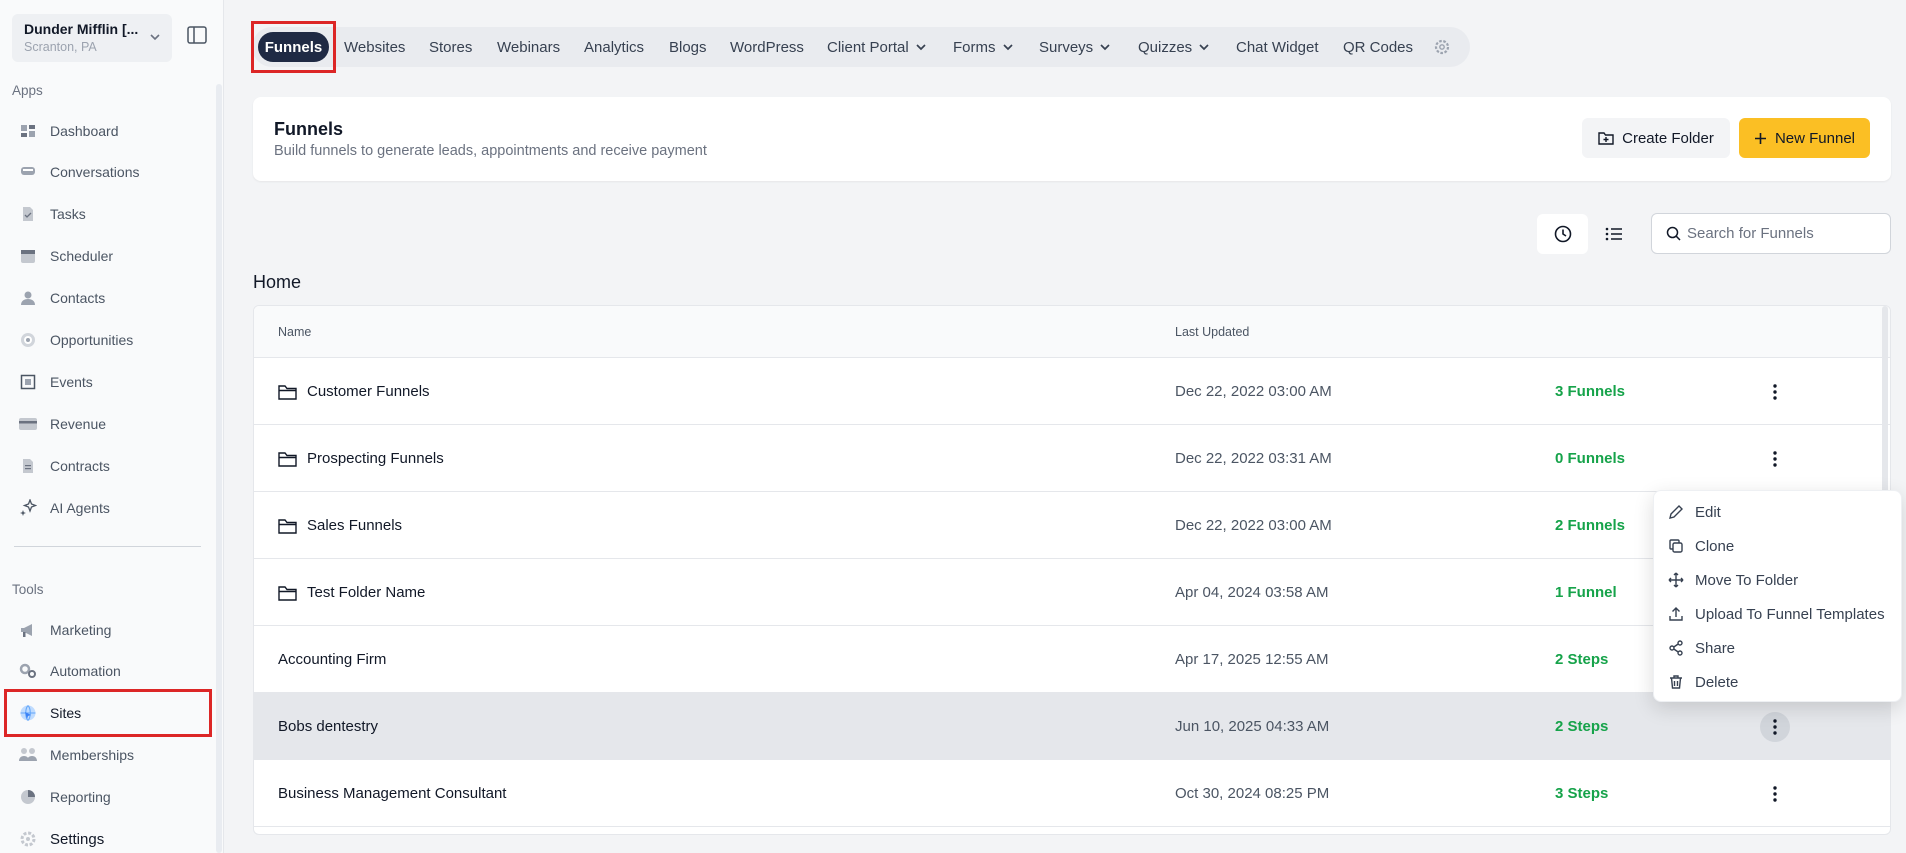 Image resolution: width=1906 pixels, height=853 pixels. What do you see at coordinates (392, 793) in the screenshot?
I see `row-name: Business Management Consultant` at bounding box center [392, 793].